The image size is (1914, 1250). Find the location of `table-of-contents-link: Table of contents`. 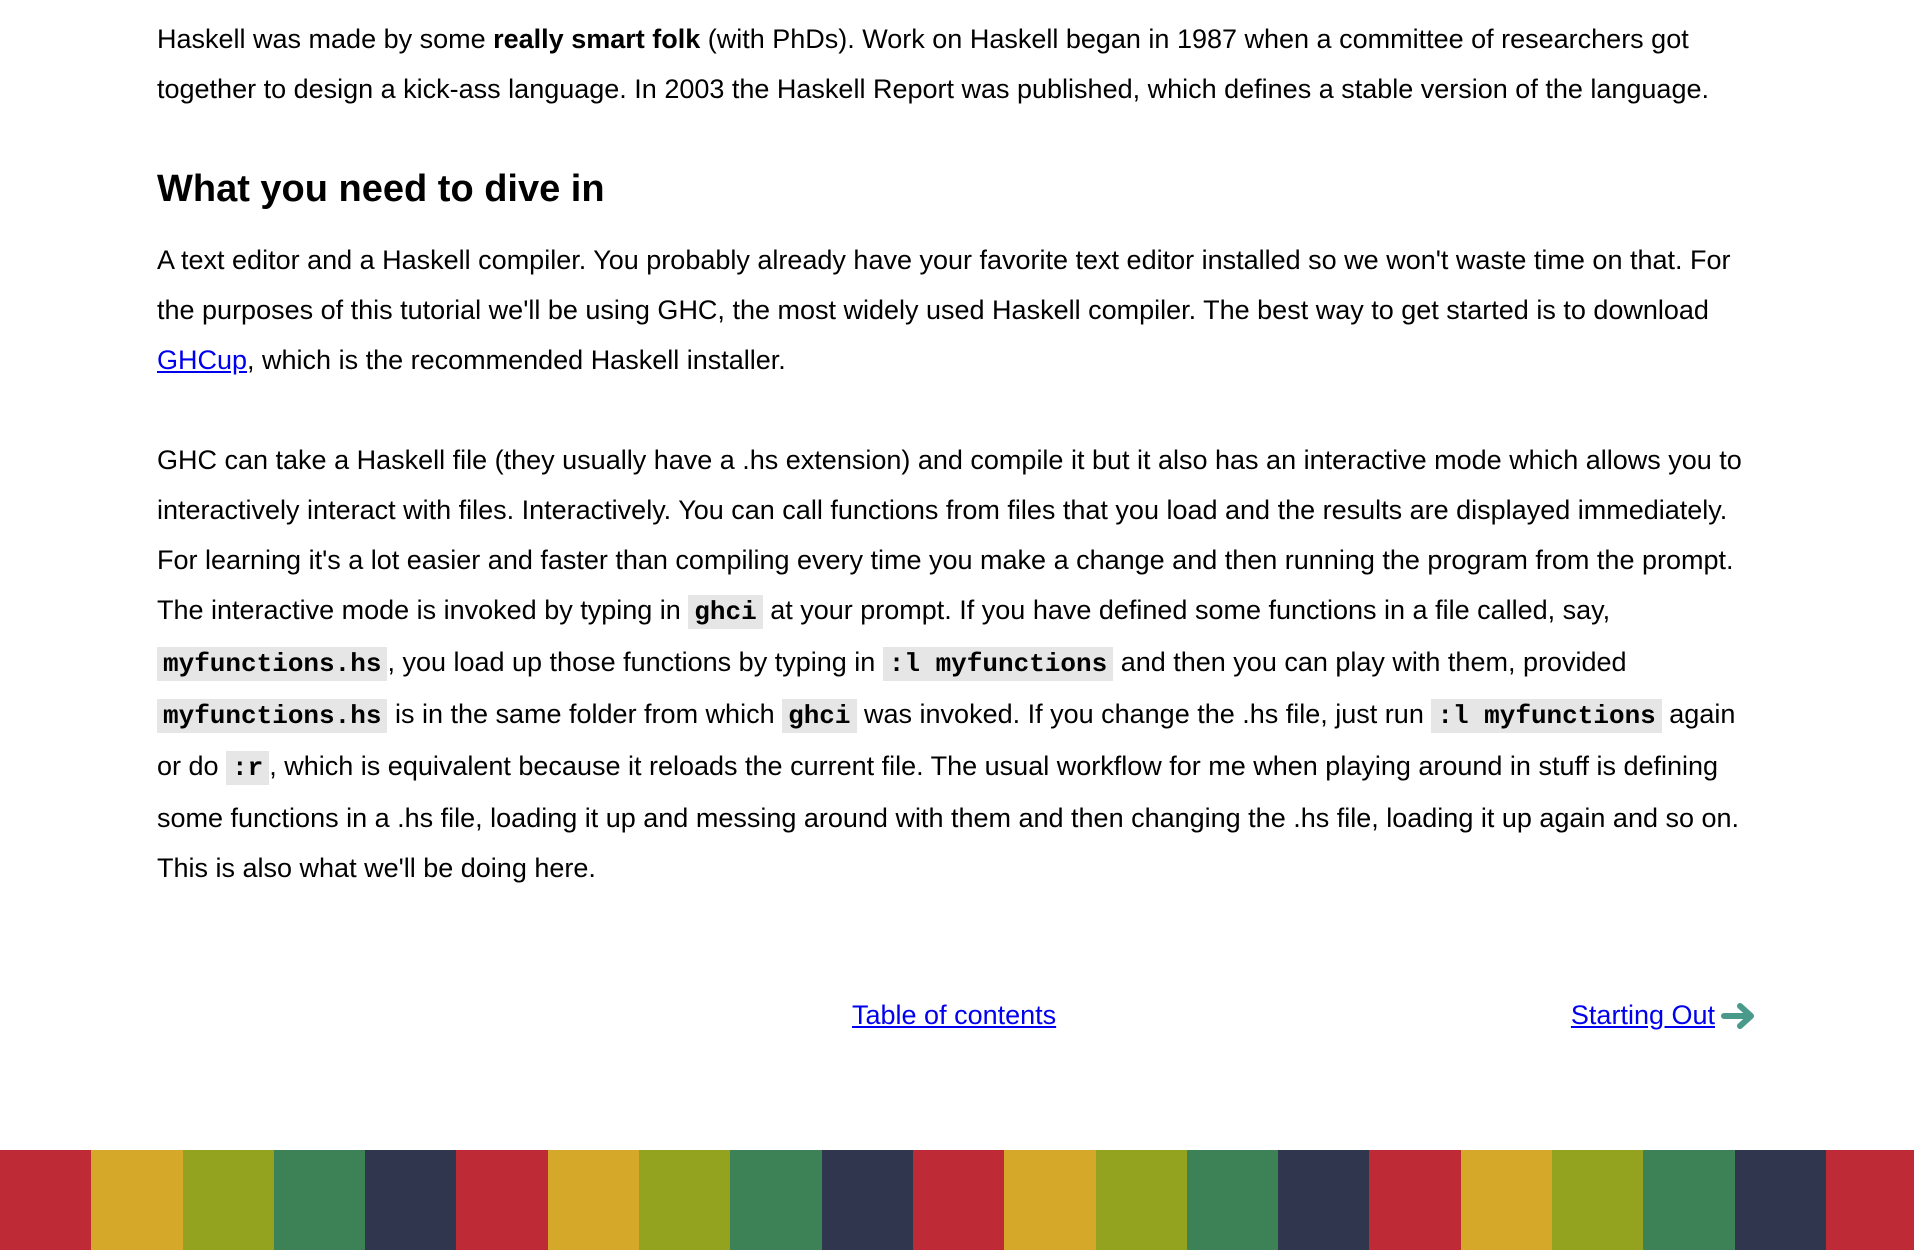

table-of-contents-link: Table of contents is located at coordinates (954, 1015).